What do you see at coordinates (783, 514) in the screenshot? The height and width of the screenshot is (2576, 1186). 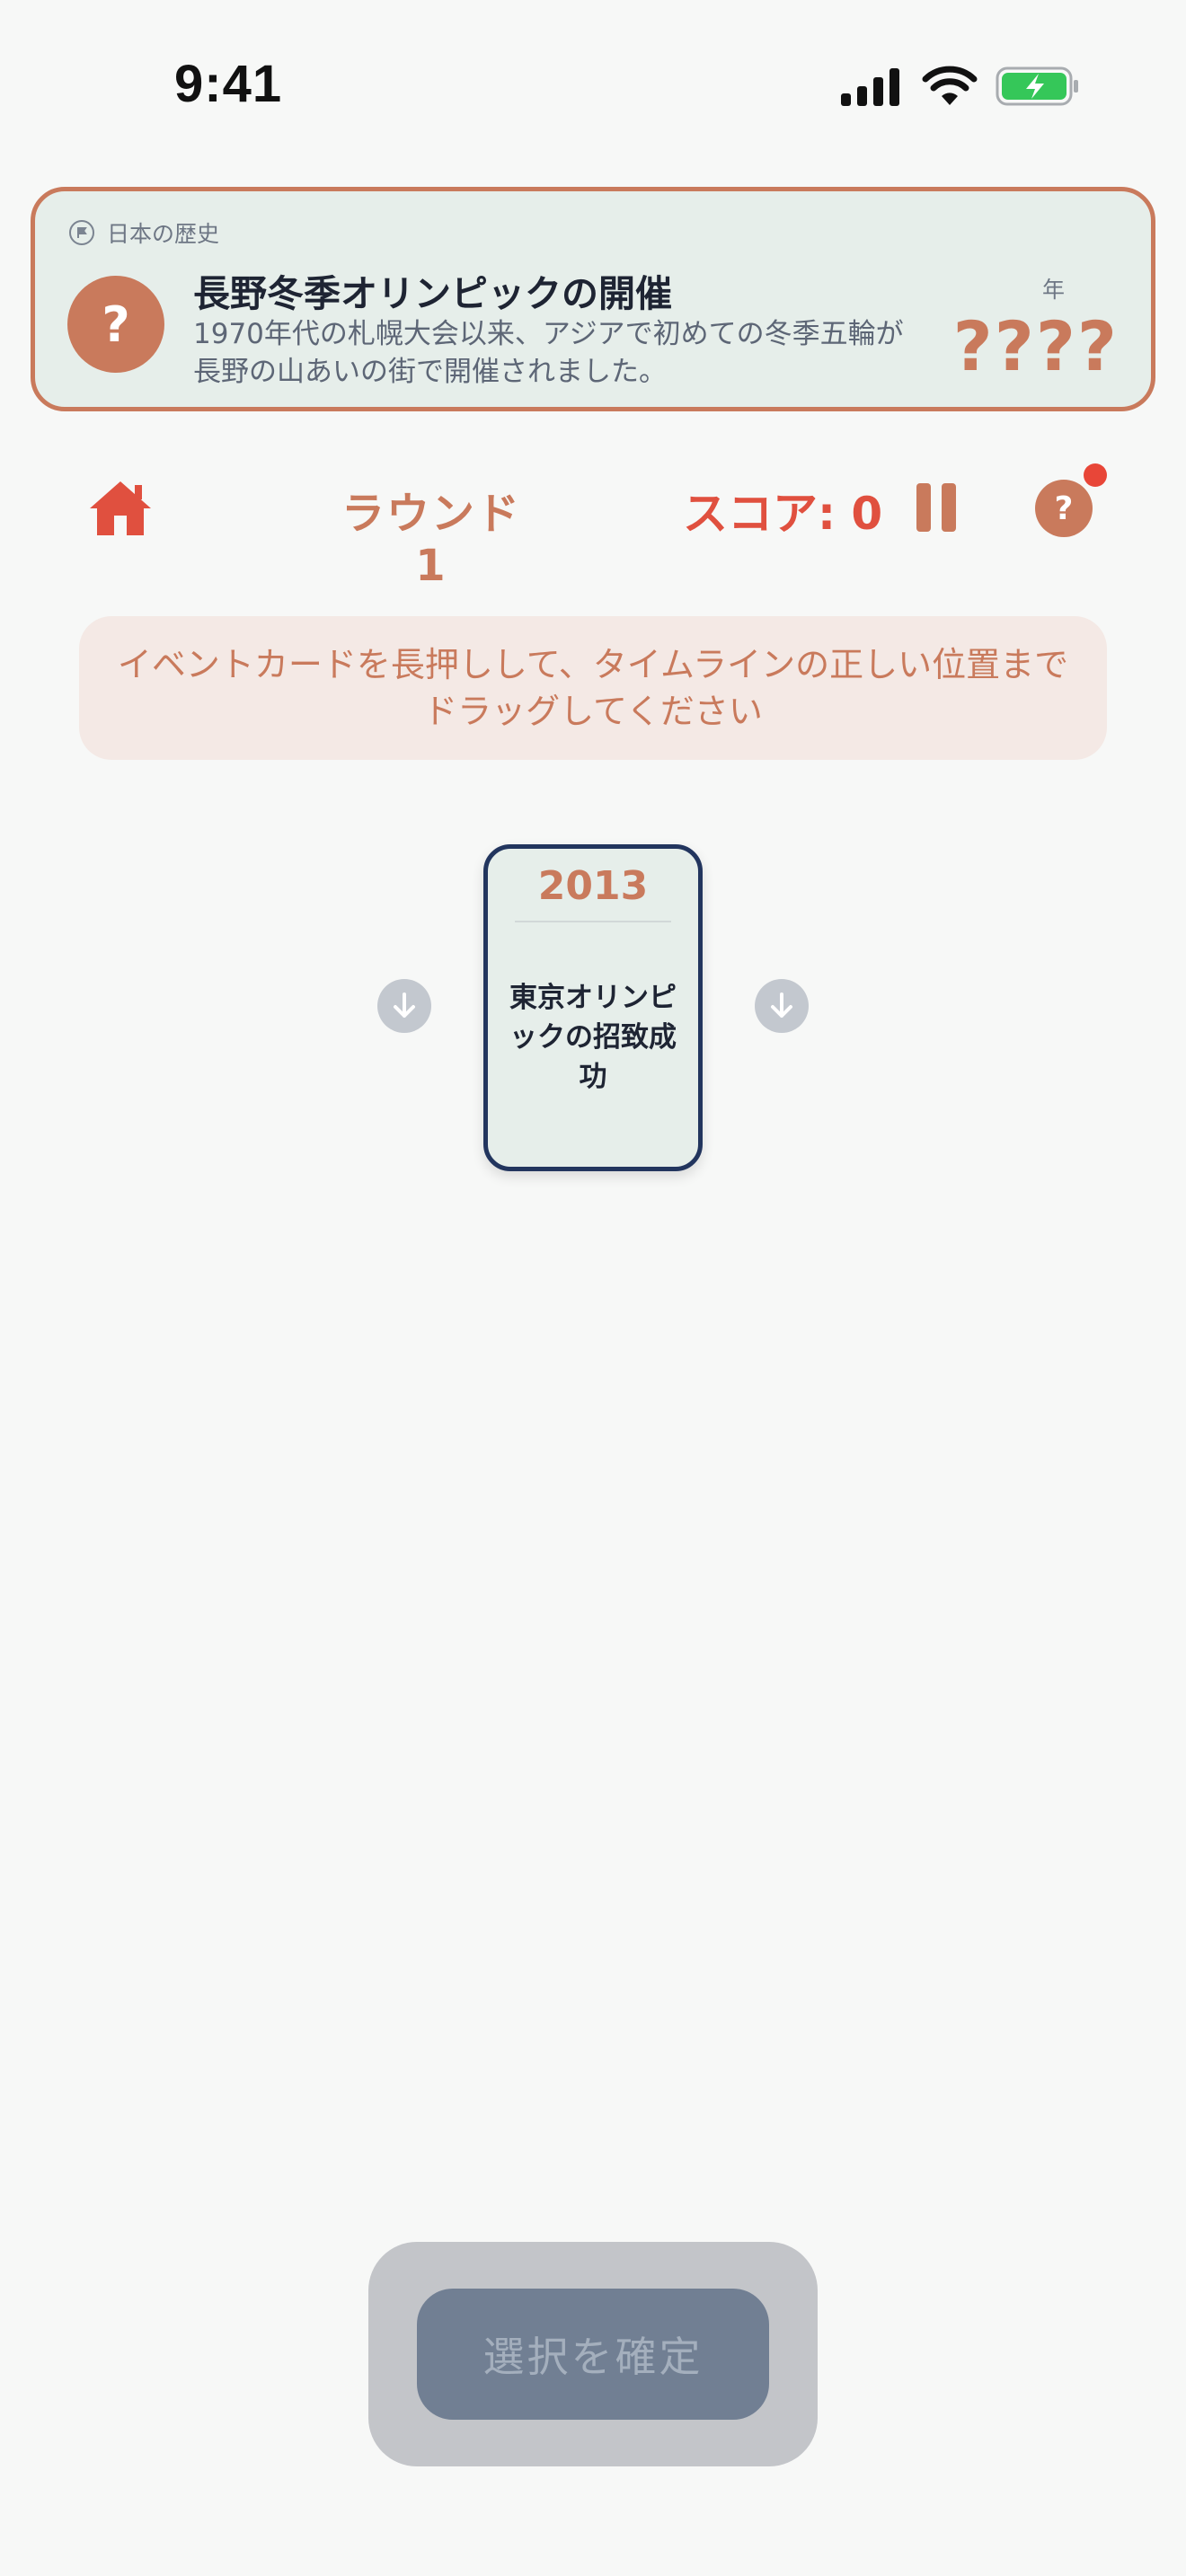 I see `score-label: スコア: 0` at bounding box center [783, 514].